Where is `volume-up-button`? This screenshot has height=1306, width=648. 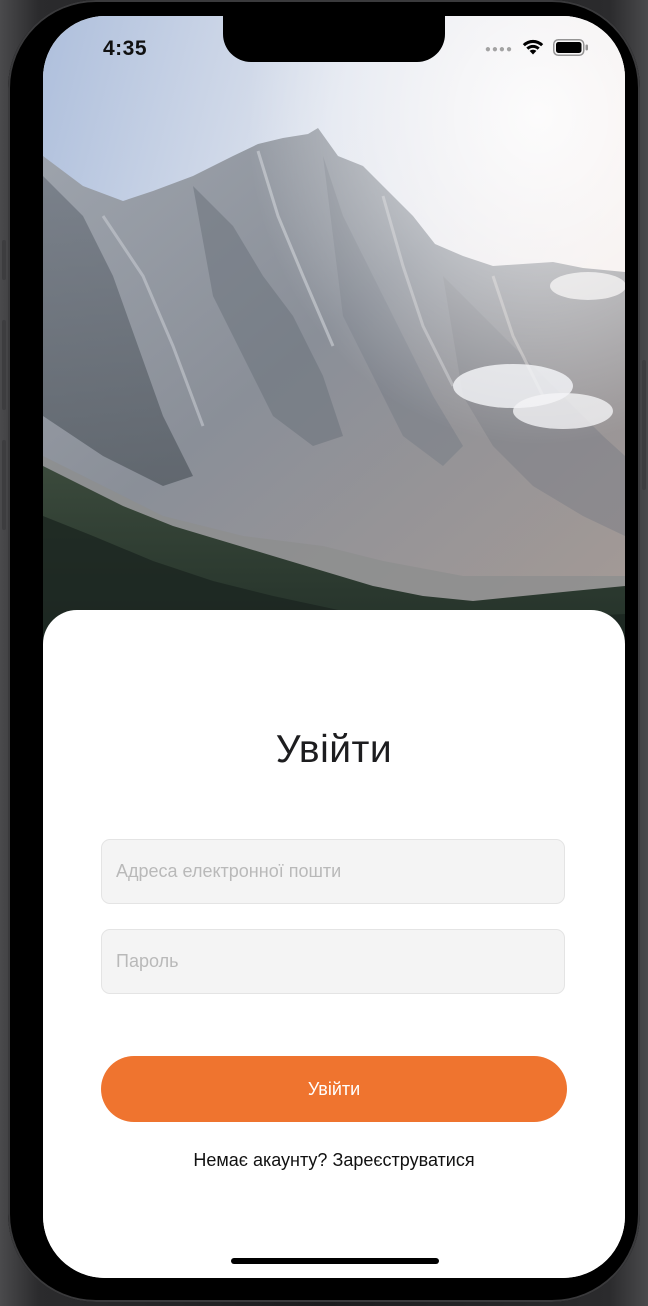 volume-up-button is located at coordinates (4, 365).